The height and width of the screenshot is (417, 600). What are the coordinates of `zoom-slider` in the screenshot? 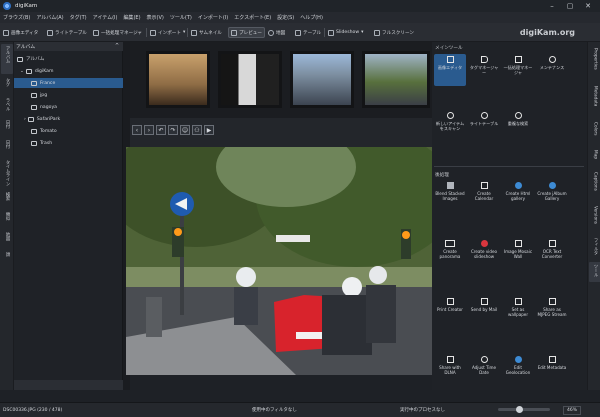 It's located at (524, 409).